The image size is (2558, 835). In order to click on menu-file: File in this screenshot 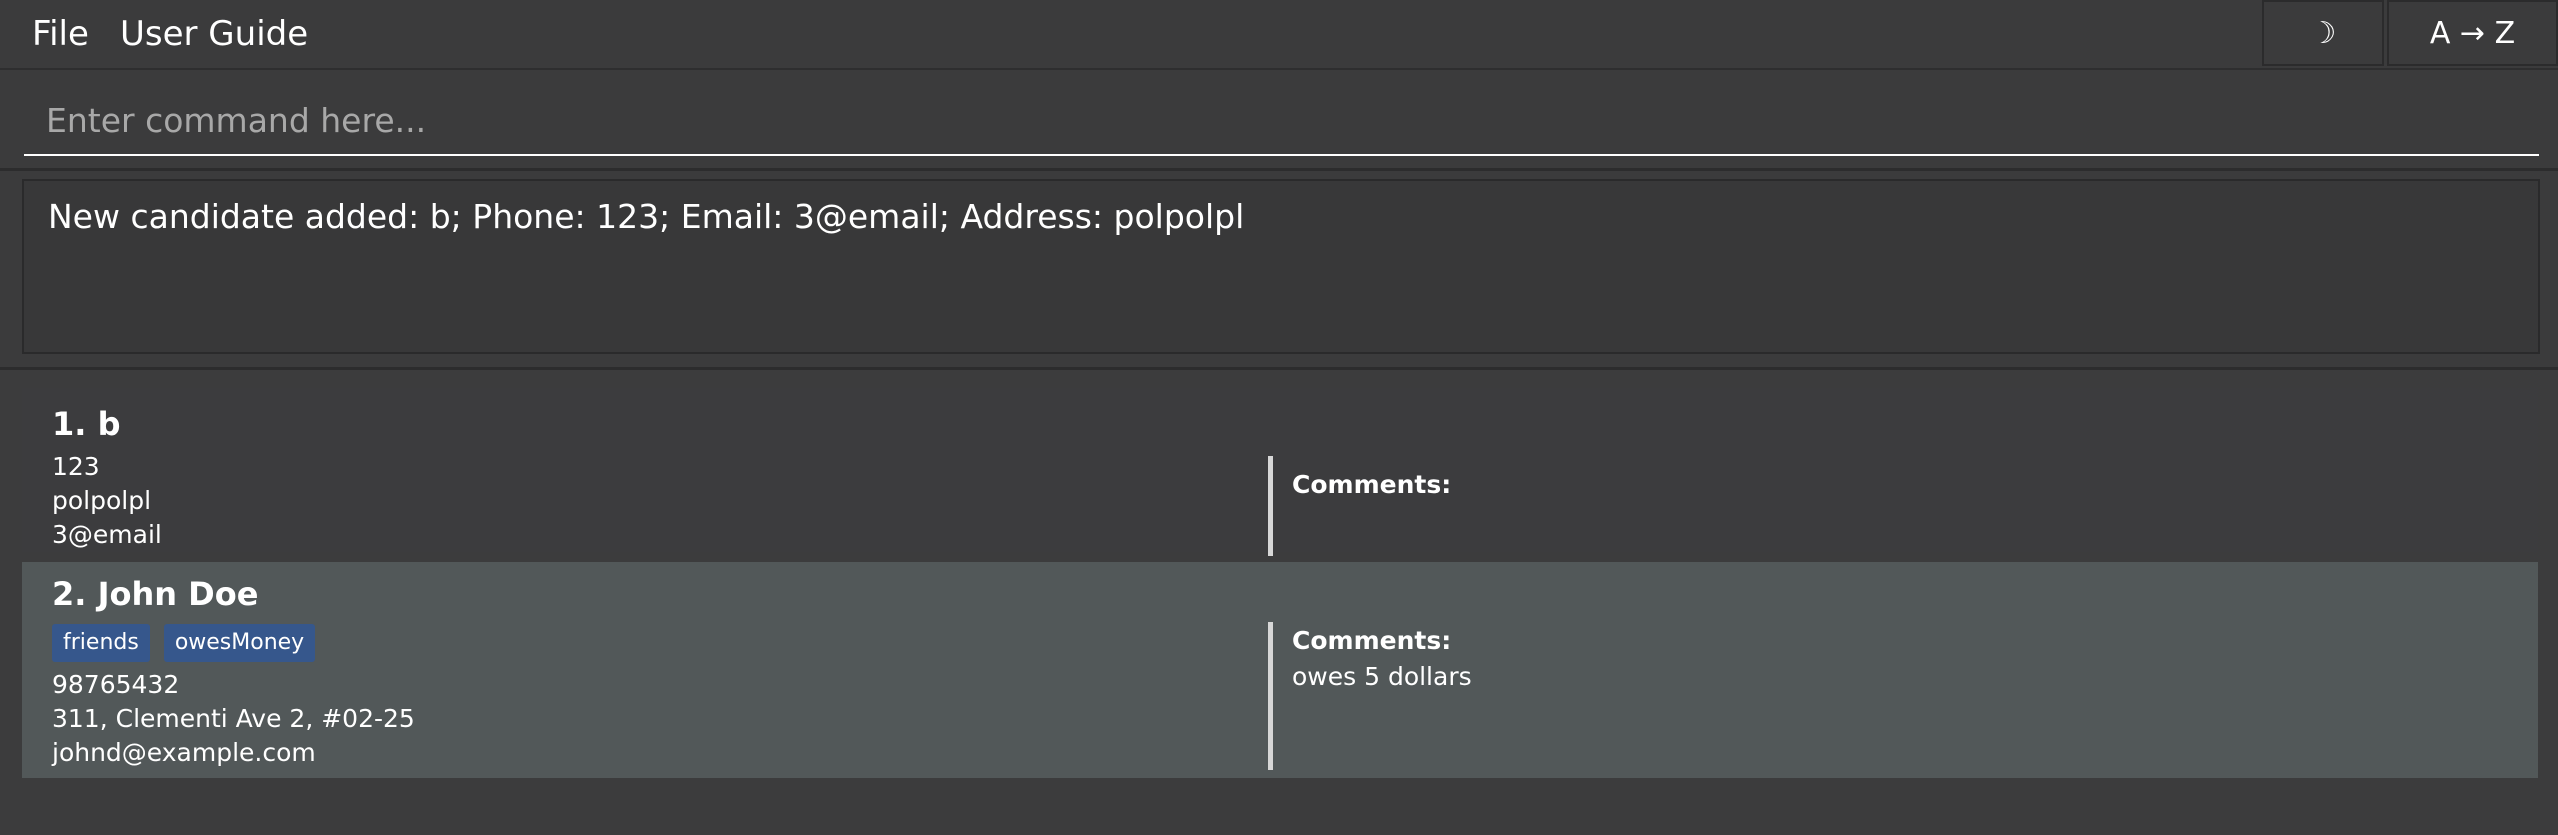, I will do `click(60, 34)`.